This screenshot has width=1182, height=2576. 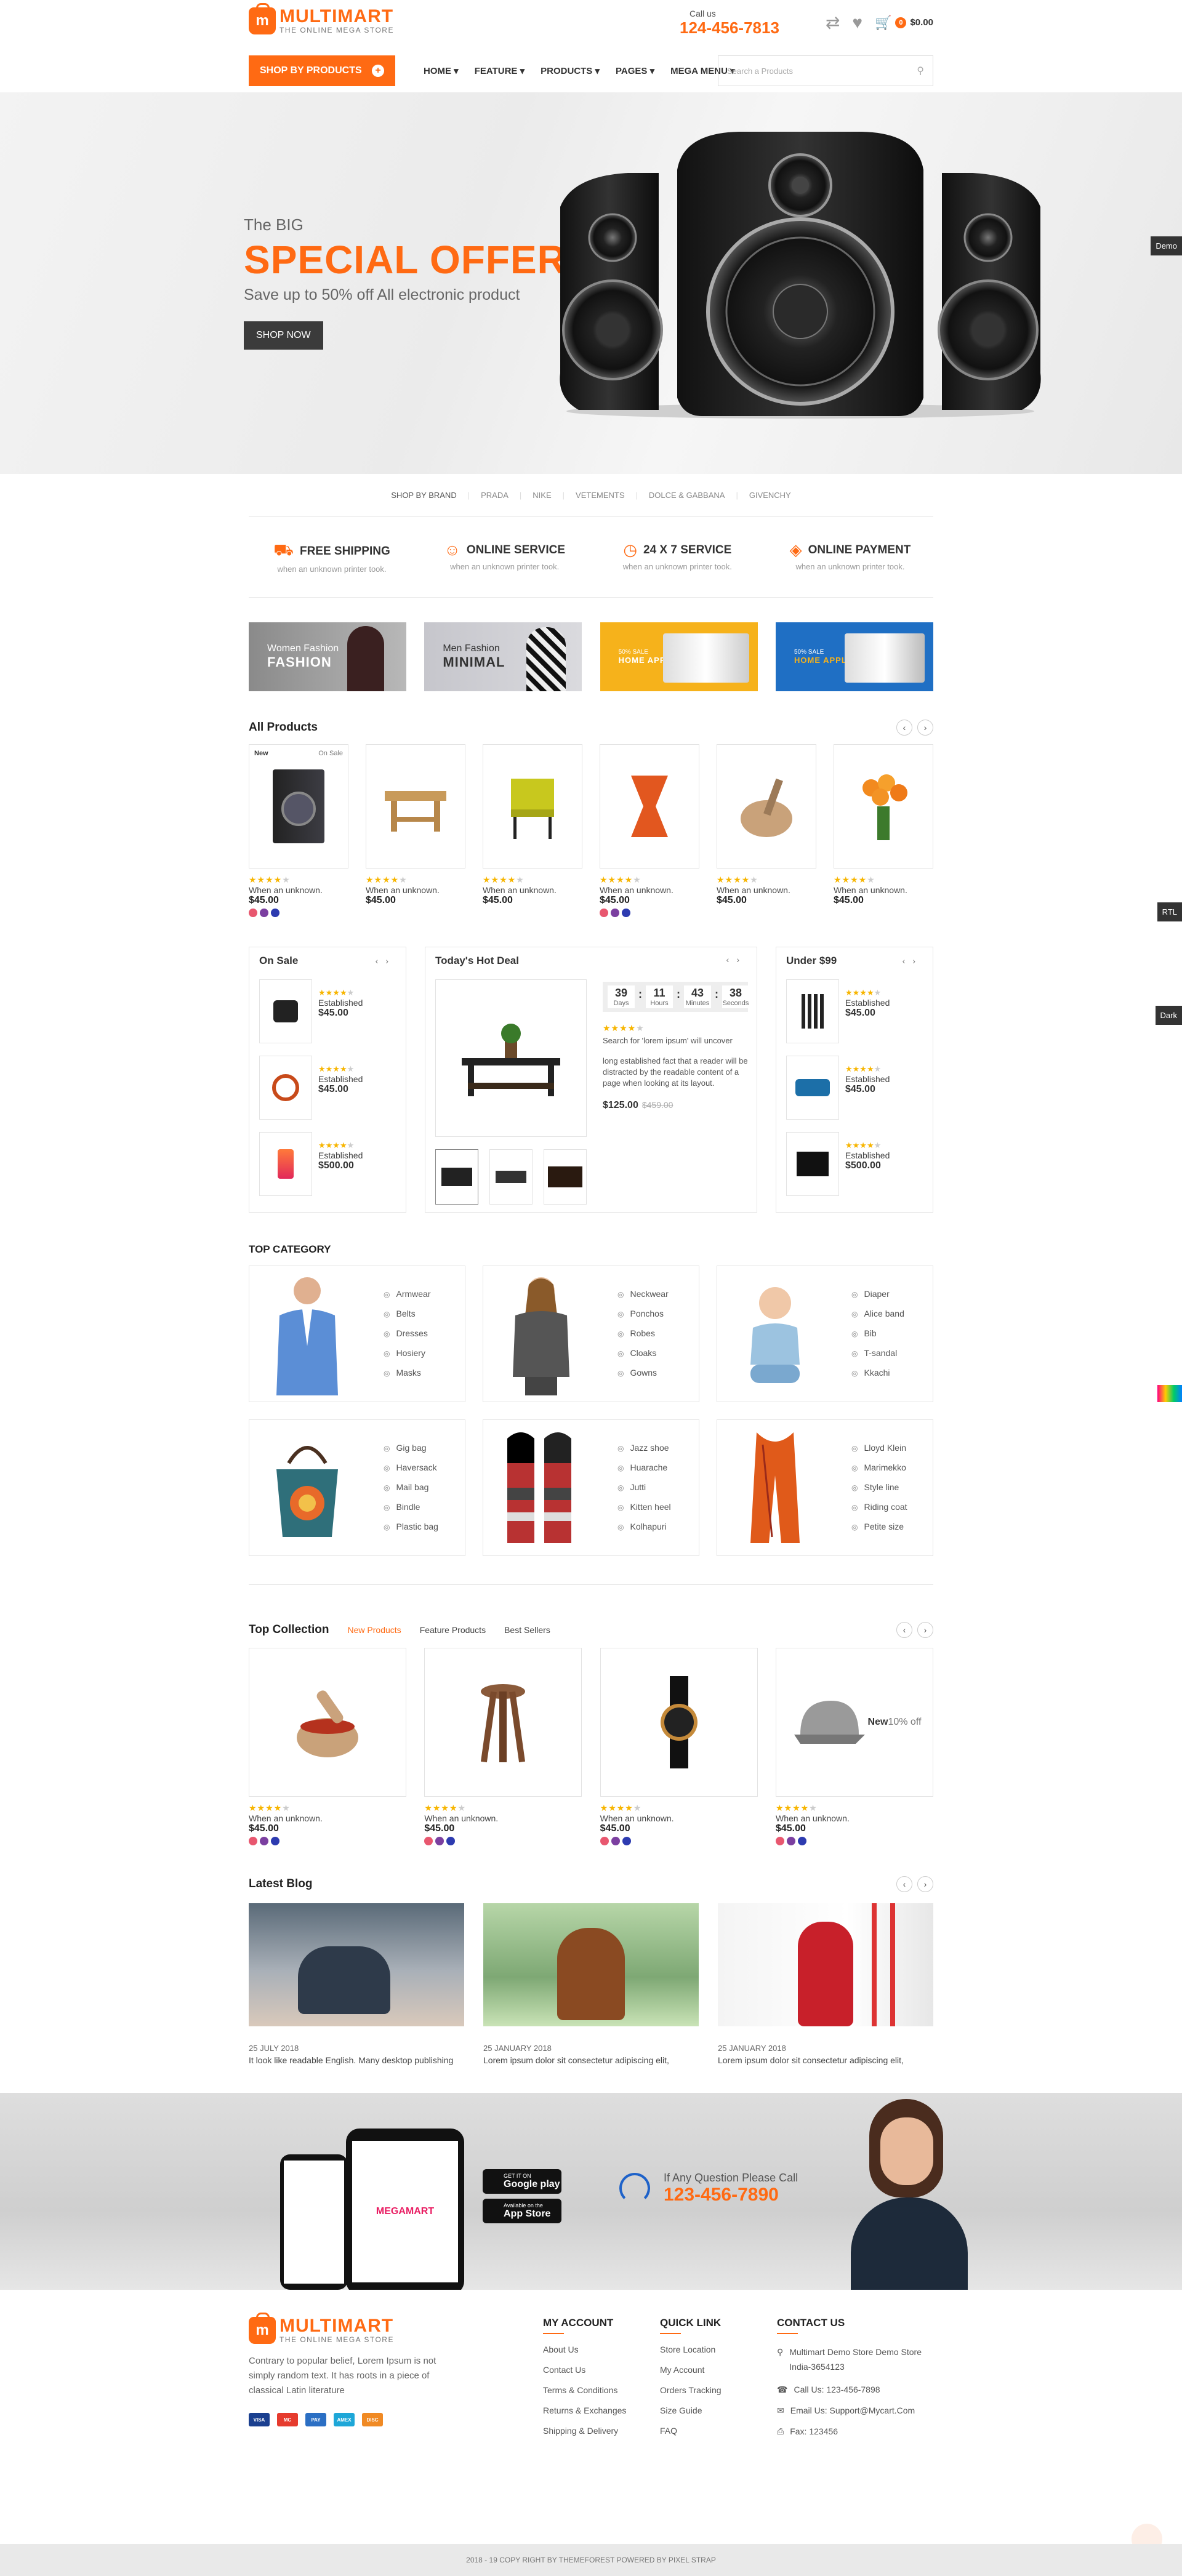 I want to click on category-link: Robes, so click(x=643, y=1334).